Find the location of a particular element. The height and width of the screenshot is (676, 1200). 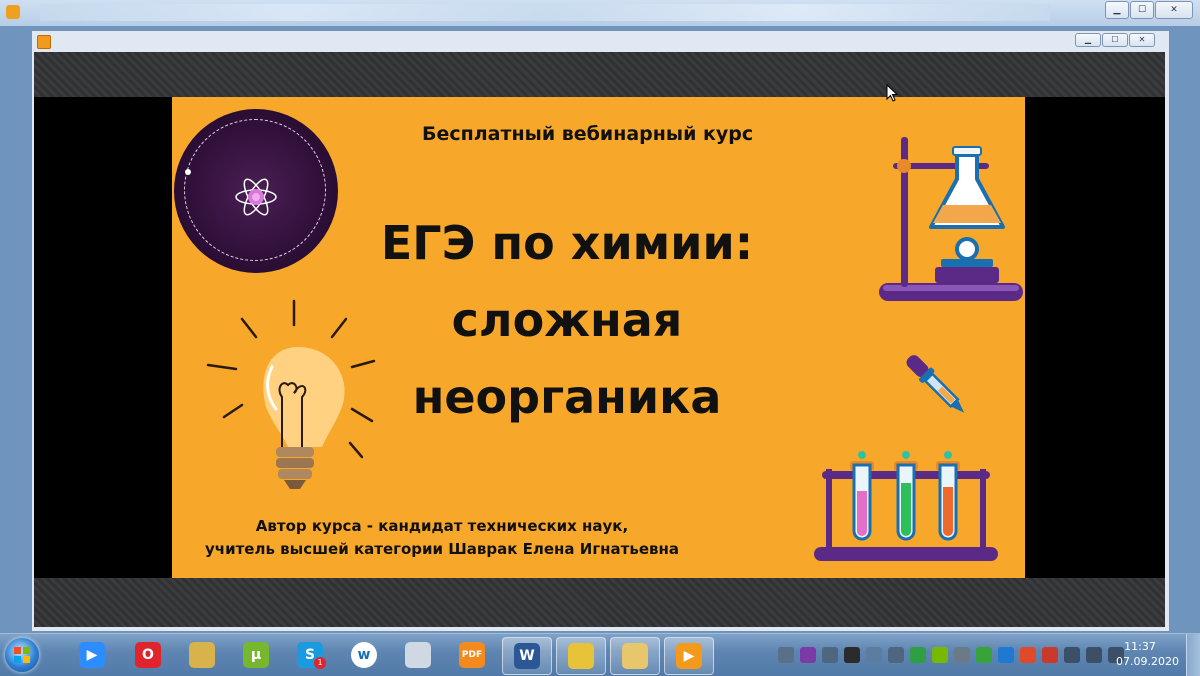

windows-logo-icon is located at coordinates (22, 655).